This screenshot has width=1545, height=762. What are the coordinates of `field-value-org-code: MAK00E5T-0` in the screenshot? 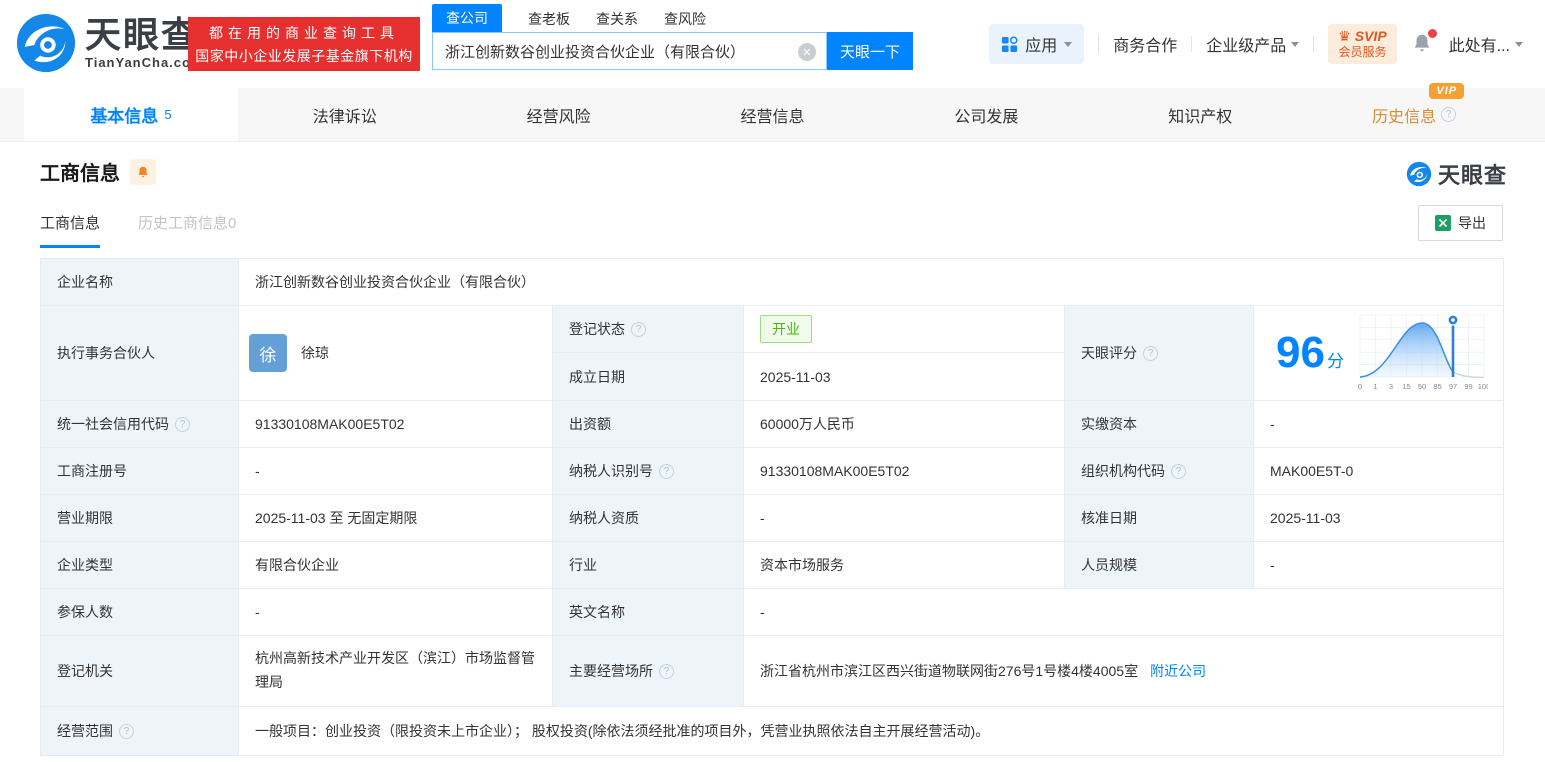 It's located at (1379, 471).